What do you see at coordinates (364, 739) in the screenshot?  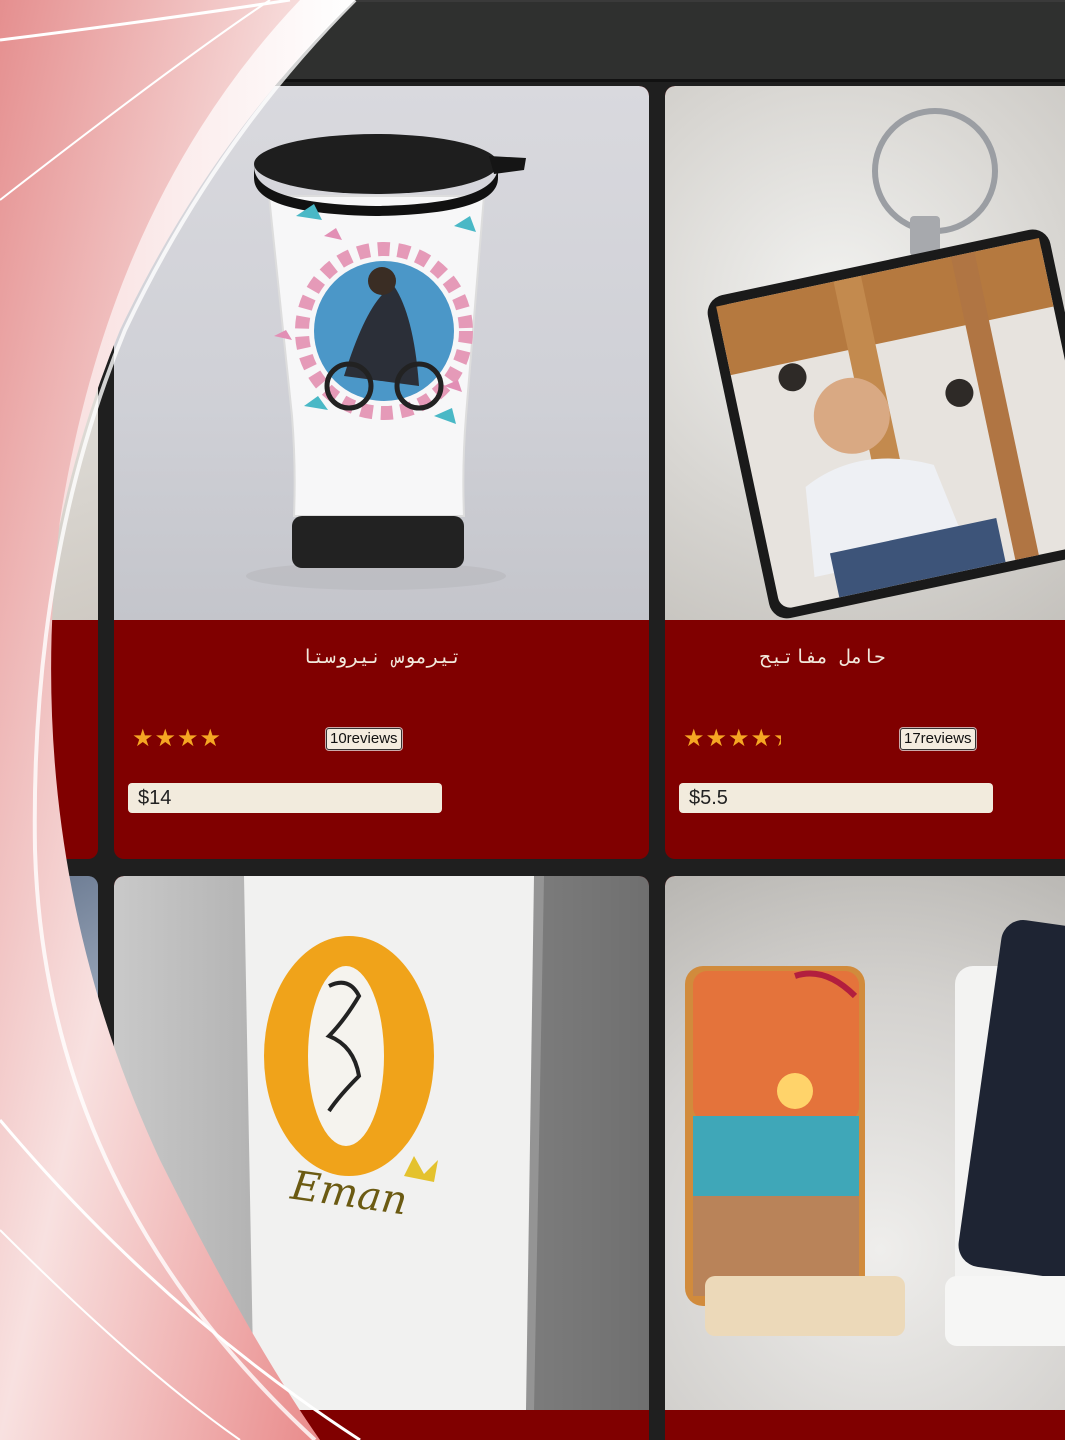 I see `reviews-count-badge: 10reviews` at bounding box center [364, 739].